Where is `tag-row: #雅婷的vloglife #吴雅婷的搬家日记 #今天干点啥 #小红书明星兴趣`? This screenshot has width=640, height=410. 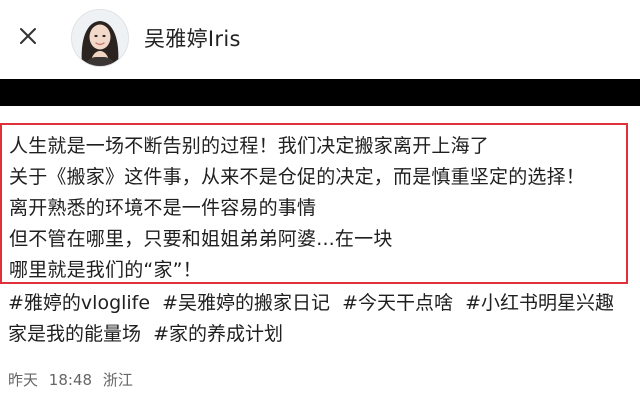
tag-row: #雅婷的vloglife #吴雅婷的搬家日记 #今天干点啥 #小红书明星兴趣 is located at coordinates (314, 301).